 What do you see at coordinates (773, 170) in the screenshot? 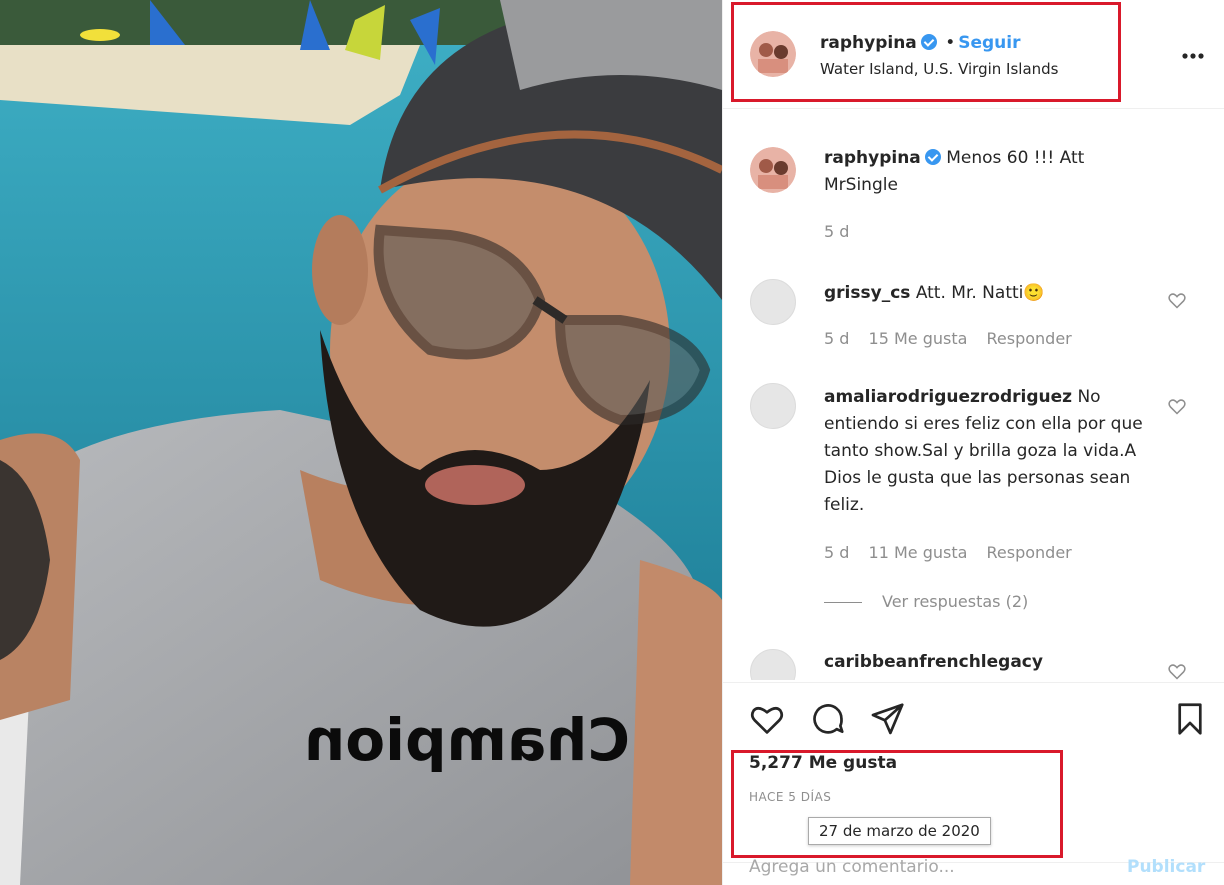
I see `caption-avatar` at bounding box center [773, 170].